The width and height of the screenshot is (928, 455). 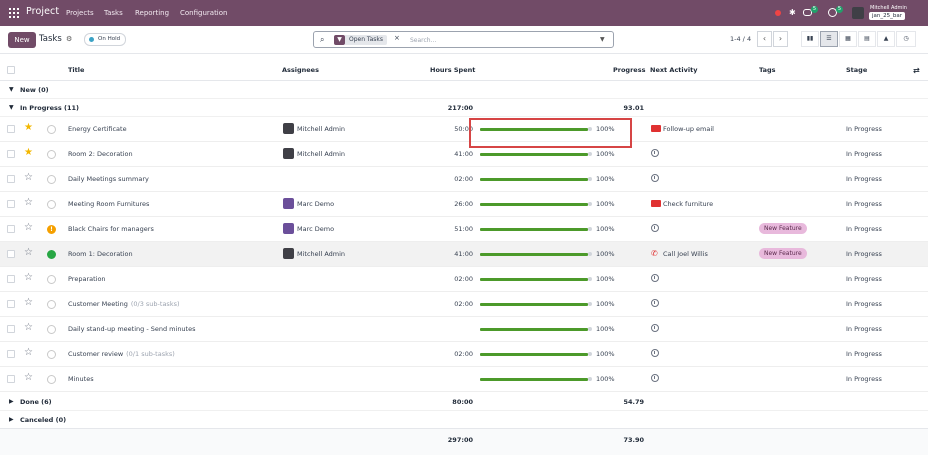 I want to click on pivot-view-button: ▤, so click(x=867, y=39).